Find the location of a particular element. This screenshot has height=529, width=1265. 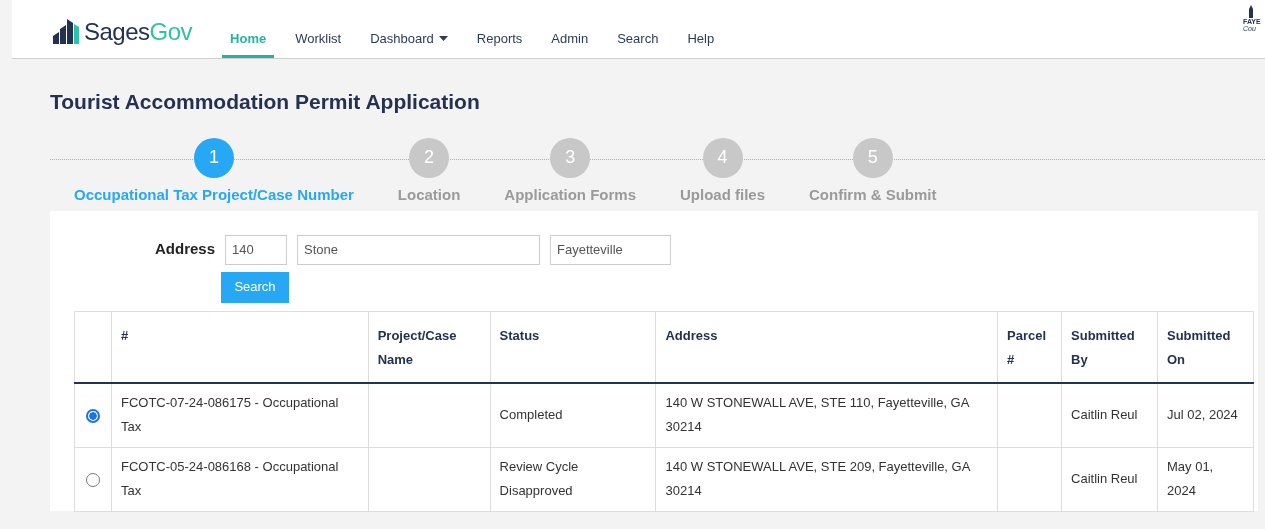

step-number: 1 is located at coordinates (213, 157).